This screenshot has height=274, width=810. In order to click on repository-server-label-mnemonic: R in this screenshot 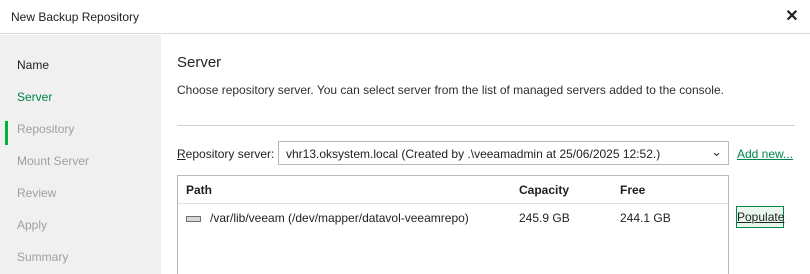, I will do `click(181, 154)`.